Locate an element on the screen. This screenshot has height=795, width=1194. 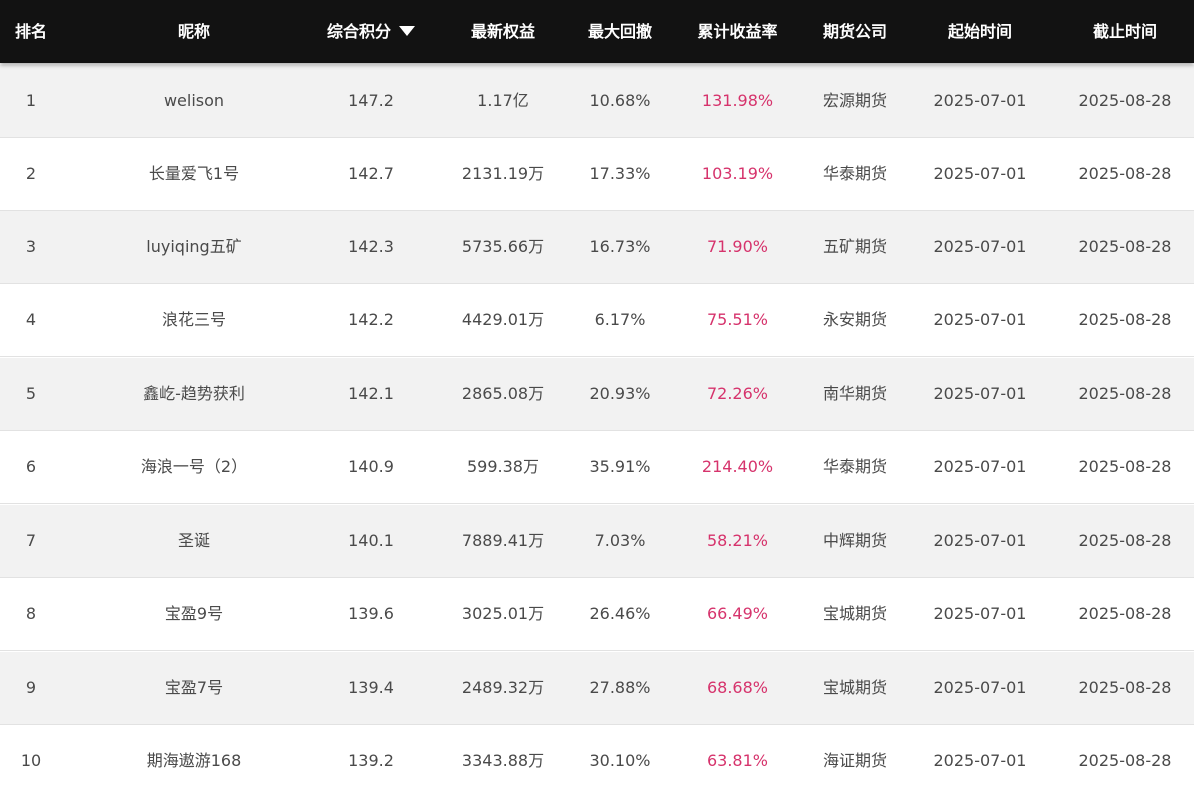
rank-cell: 9 is located at coordinates (31, 687).